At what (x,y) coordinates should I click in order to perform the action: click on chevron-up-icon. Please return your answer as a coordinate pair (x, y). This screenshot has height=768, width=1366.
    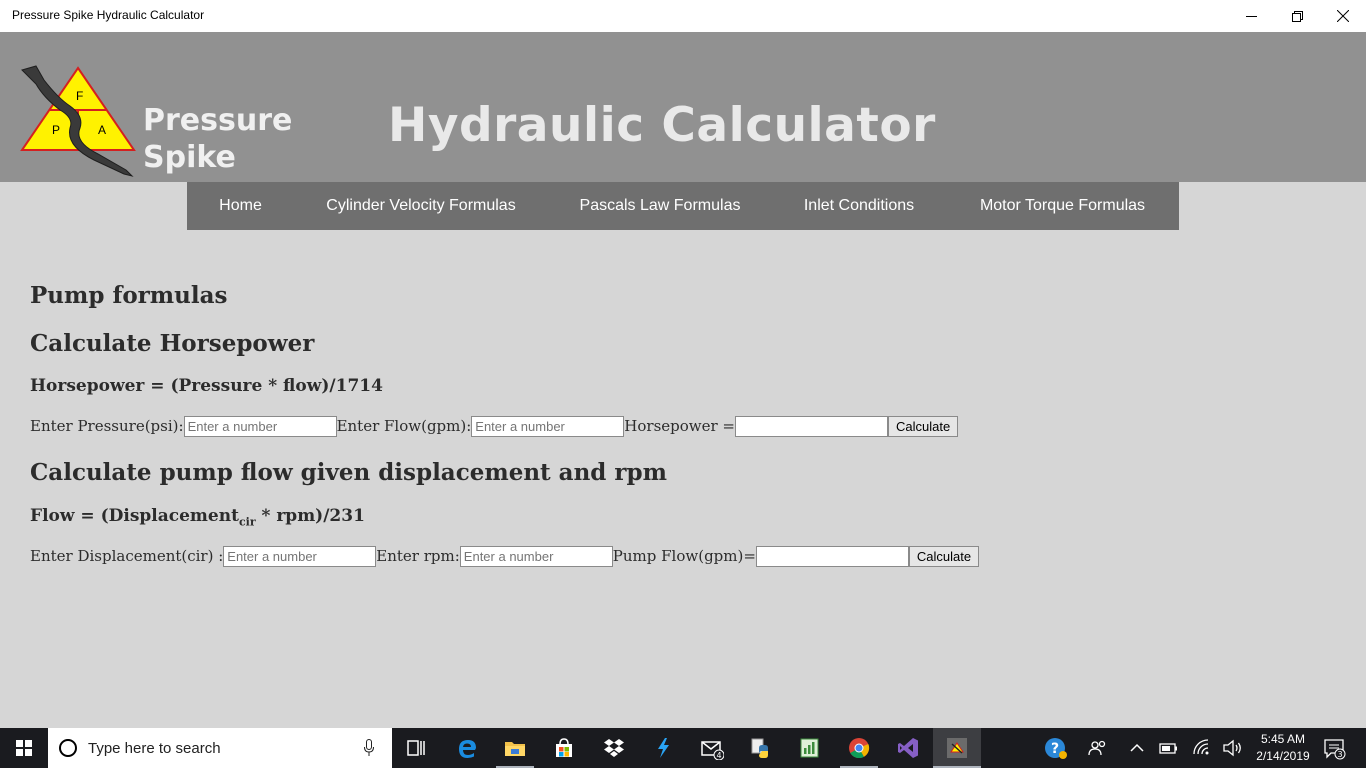
    Looking at the image, I should click on (1137, 748).